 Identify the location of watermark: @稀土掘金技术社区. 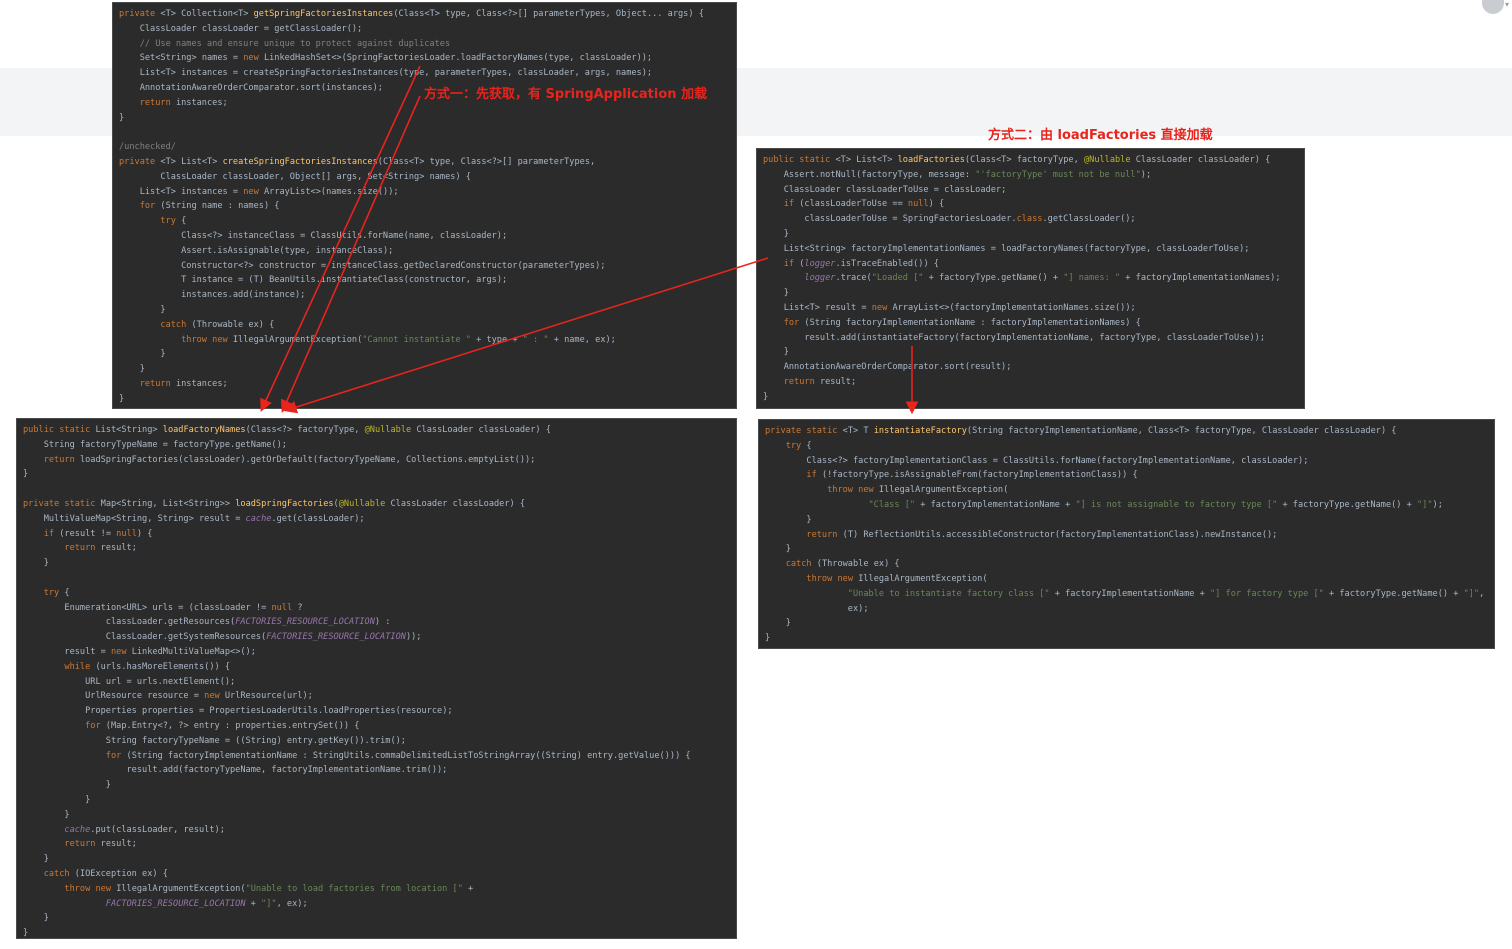
(1401, 917).